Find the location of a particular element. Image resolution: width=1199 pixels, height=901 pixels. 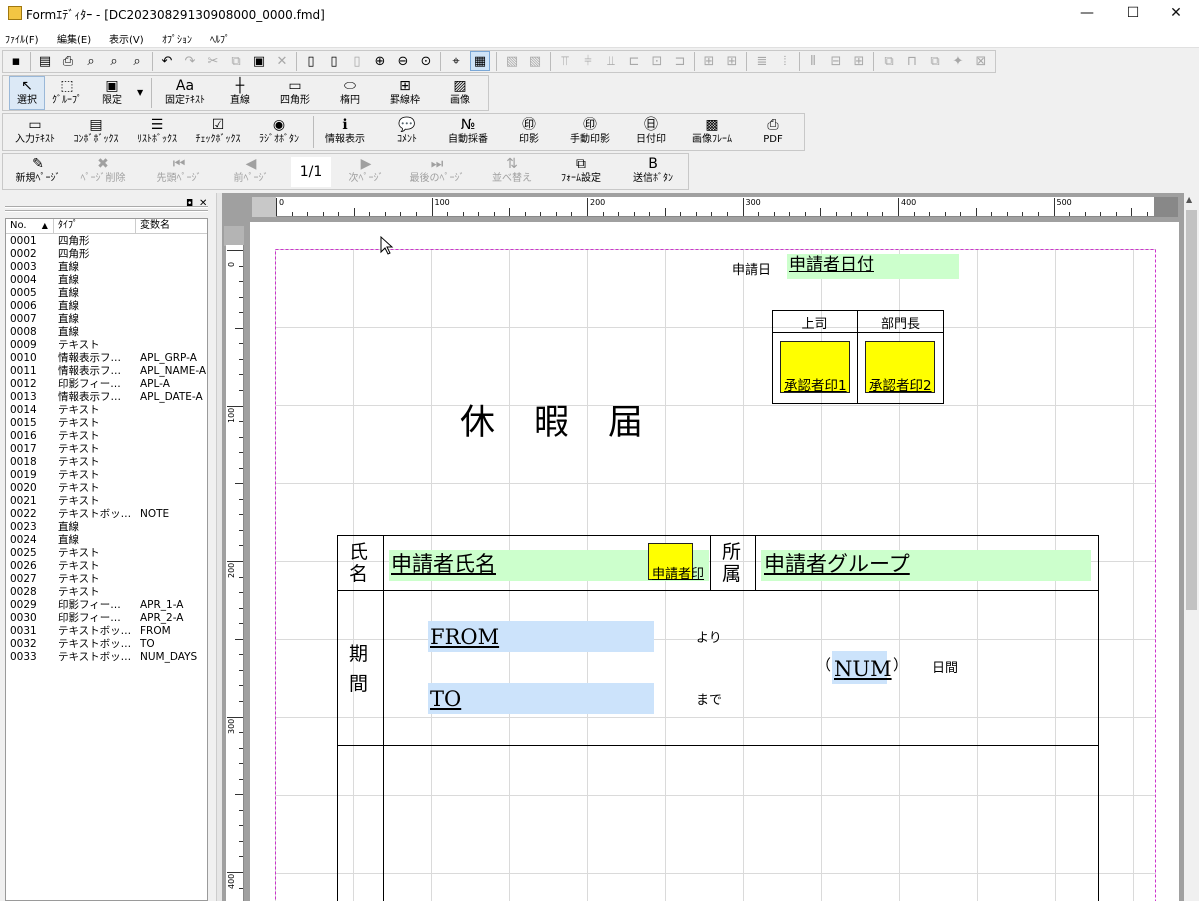

tool-button-3: Aa 固定ﾃｷｽﾄ is located at coordinates (185, 92).